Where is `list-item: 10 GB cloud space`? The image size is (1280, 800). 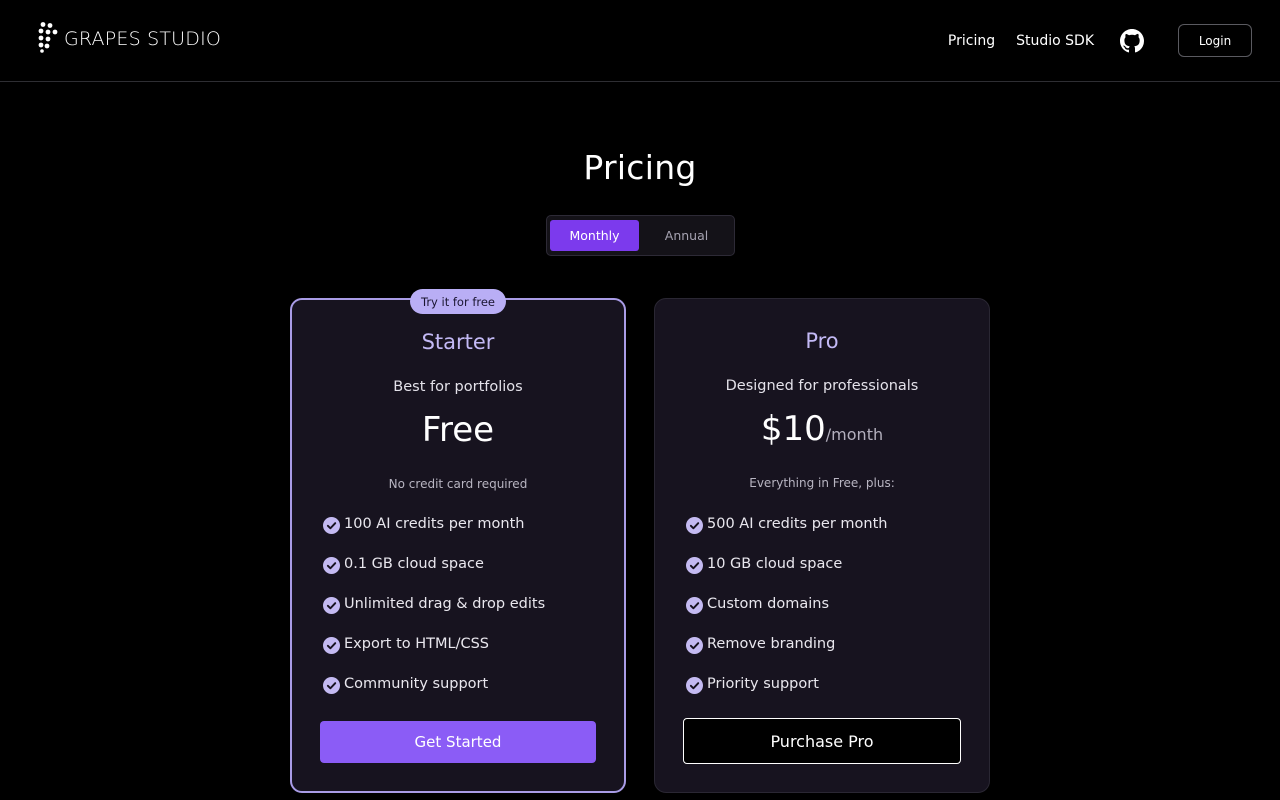 list-item: 10 GB cloud space is located at coordinates (786, 576).